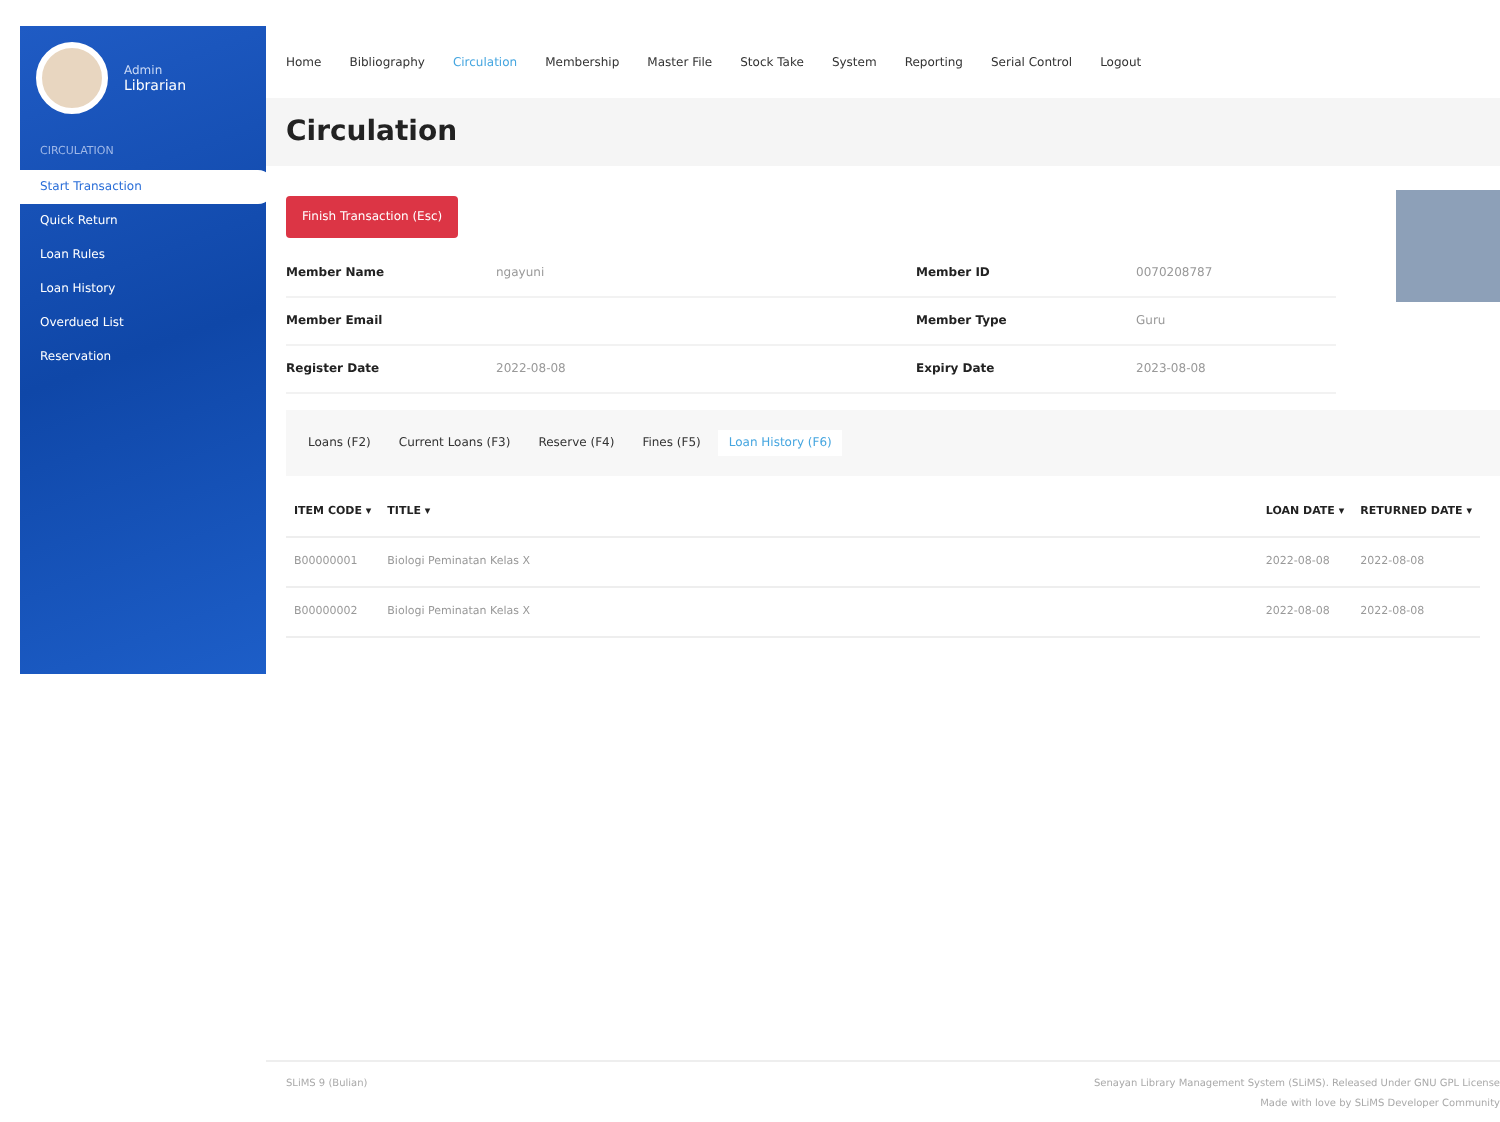  Describe the element at coordinates (373, 132) in the screenshot. I see `page-title: Circulation` at that location.